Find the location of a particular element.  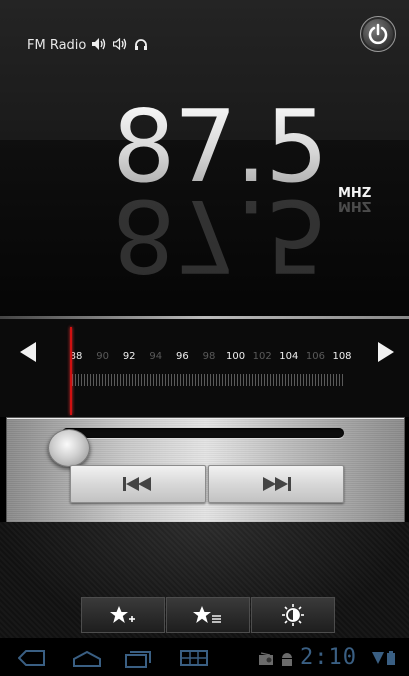

tuner-scale-label: 104 is located at coordinates (289, 356).